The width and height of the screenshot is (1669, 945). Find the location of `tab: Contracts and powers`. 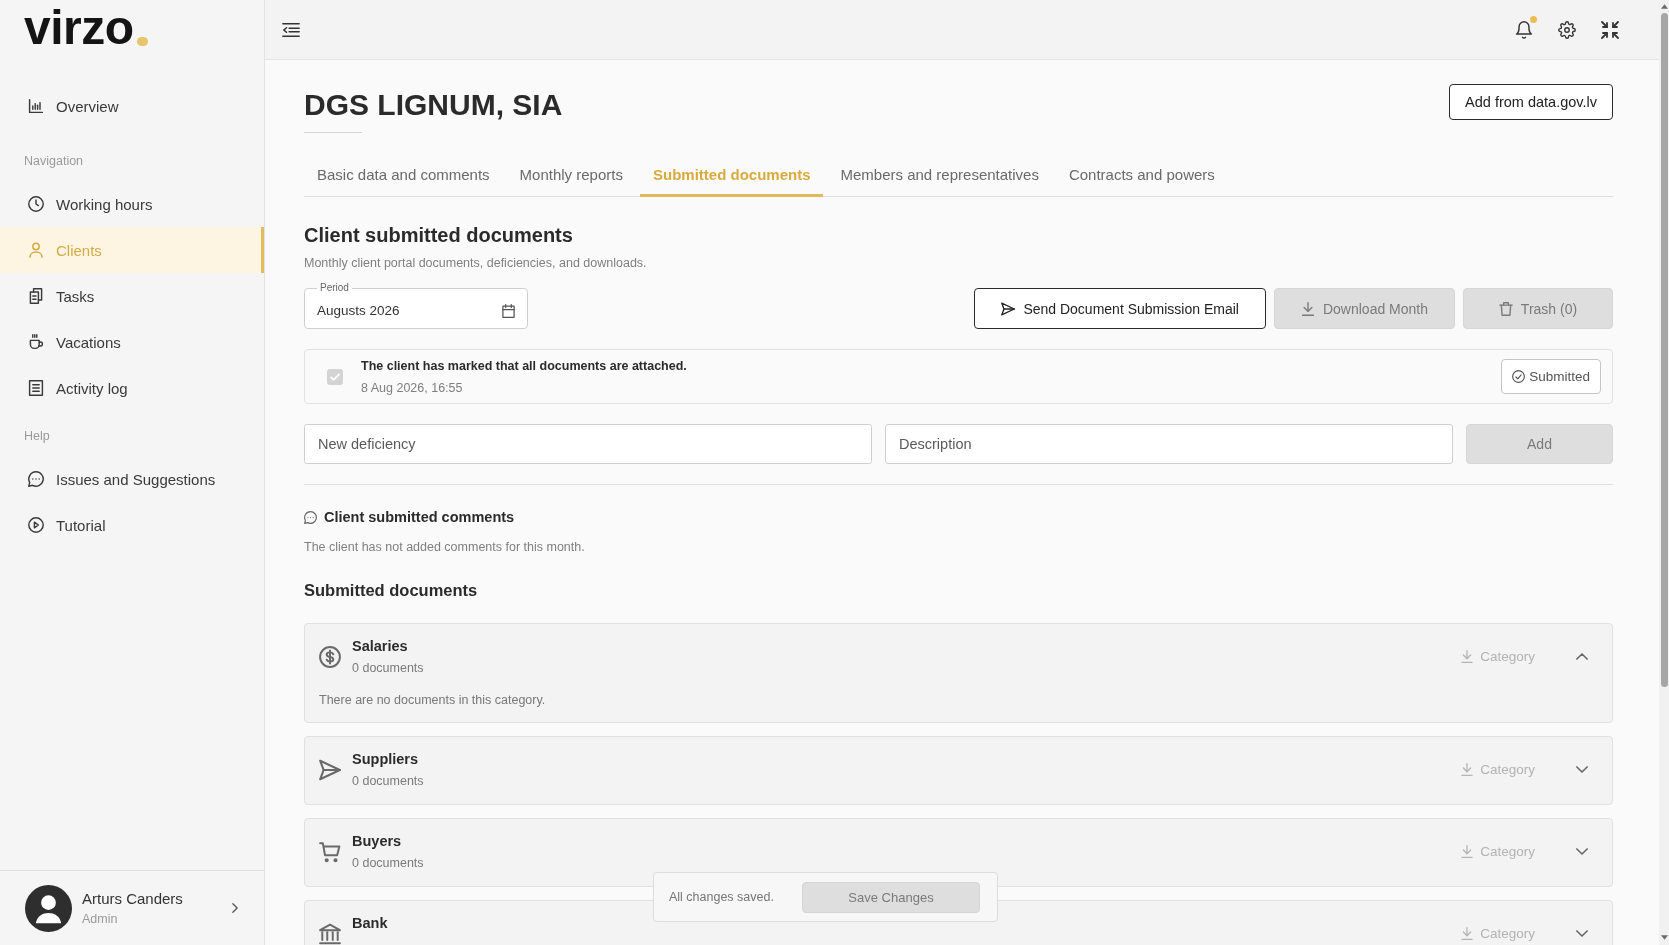

tab: Contracts and powers is located at coordinates (1141, 176).